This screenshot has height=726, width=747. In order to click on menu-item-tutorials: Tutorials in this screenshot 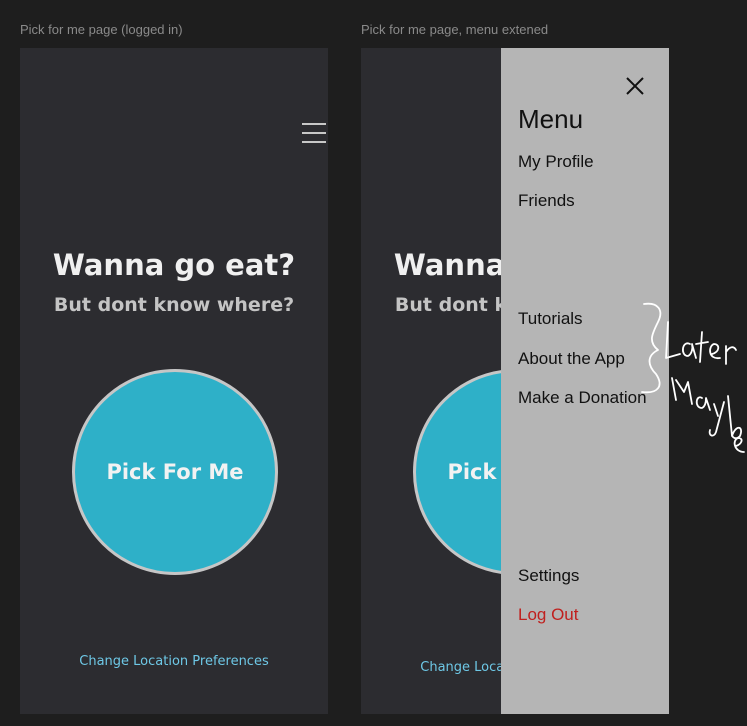, I will do `click(550, 319)`.